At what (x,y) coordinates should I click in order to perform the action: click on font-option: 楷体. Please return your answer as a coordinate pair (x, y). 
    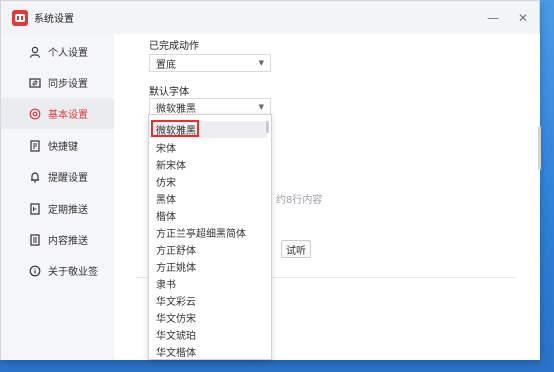
    Looking at the image, I should click on (208, 215).